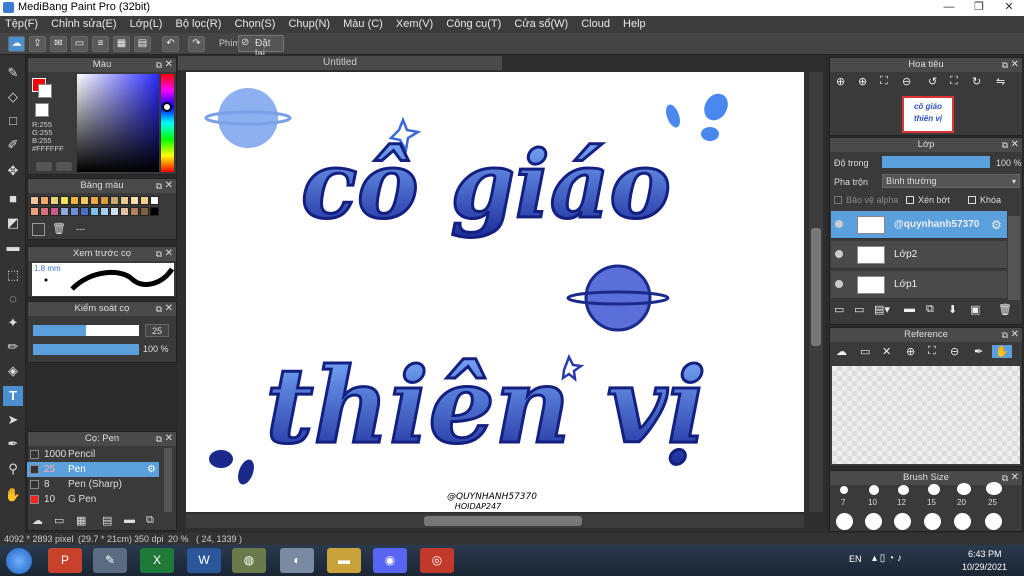 Image resolution: width=1024 pixels, height=576 pixels. What do you see at coordinates (414, 23) in the screenshot?
I see `menu-view: Xem(V)` at bounding box center [414, 23].